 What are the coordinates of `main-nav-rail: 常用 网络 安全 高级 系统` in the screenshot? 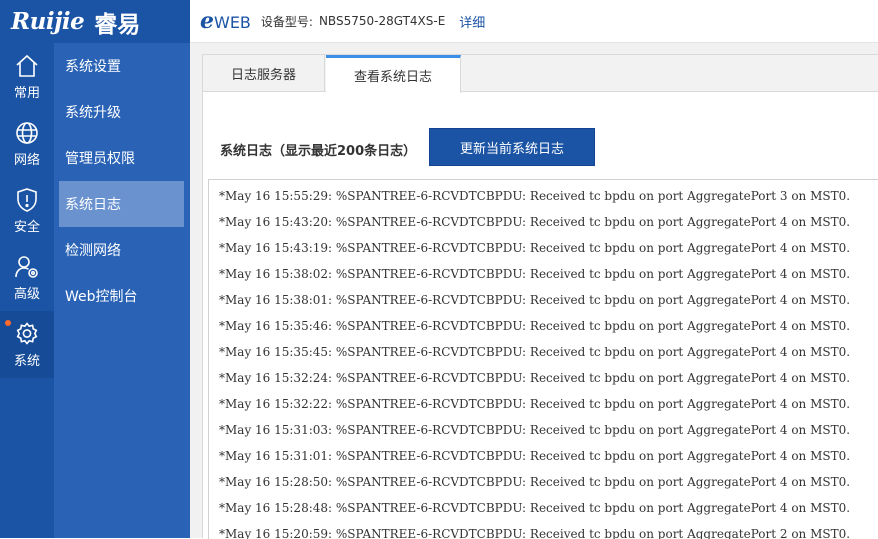 It's located at (27, 290).